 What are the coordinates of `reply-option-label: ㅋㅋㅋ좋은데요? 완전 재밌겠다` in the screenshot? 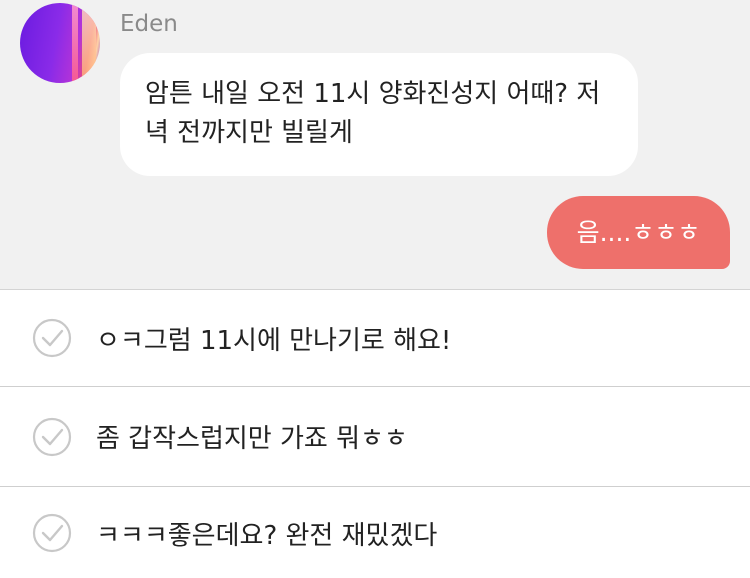 It's located at (267, 535).